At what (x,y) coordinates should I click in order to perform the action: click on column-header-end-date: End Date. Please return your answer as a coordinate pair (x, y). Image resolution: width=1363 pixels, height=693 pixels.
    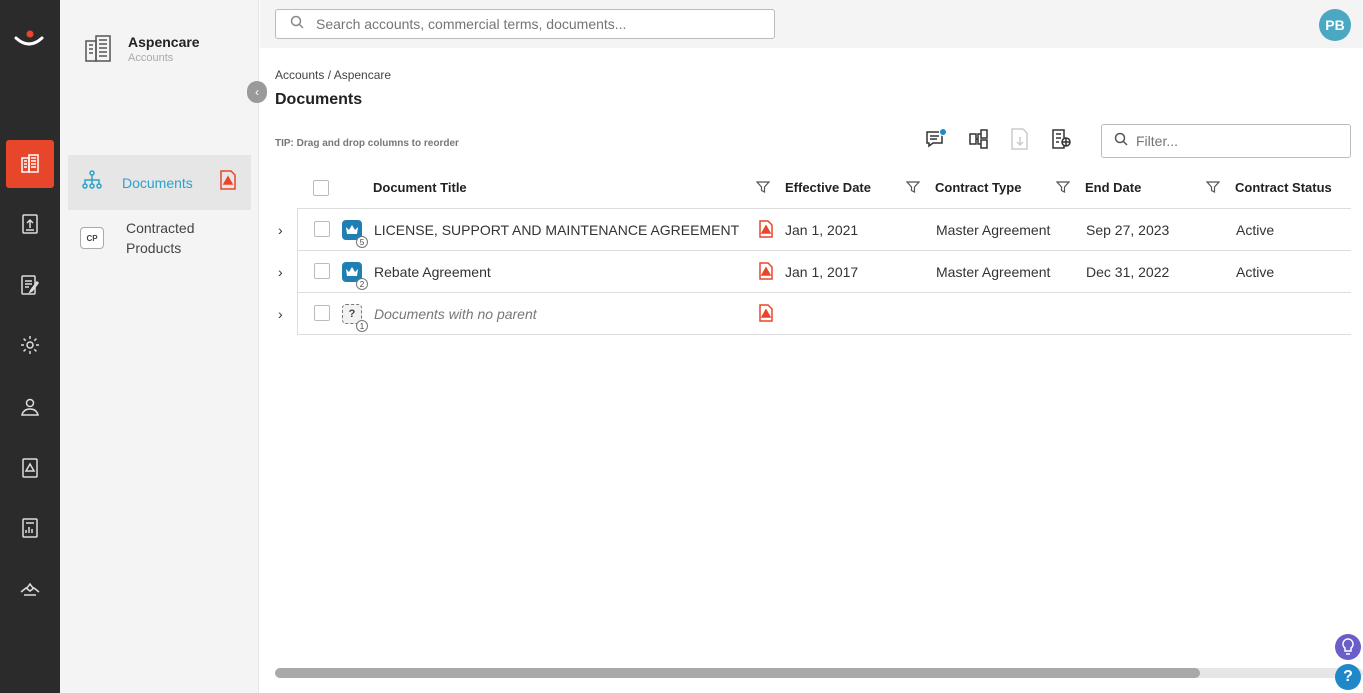
    Looking at the image, I should click on (1113, 187).